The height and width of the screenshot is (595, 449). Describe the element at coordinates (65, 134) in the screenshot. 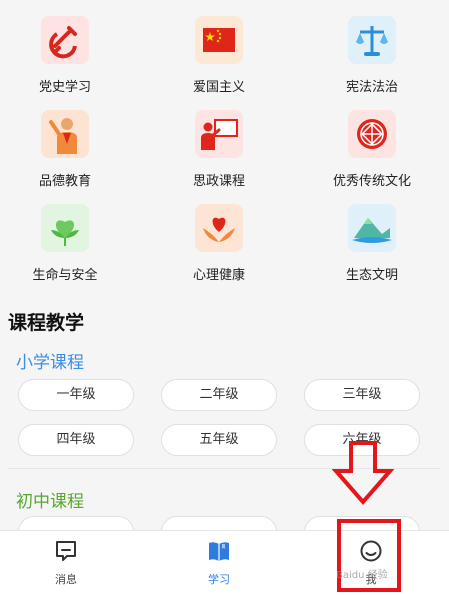

I see `young-pioneer-icon` at that location.